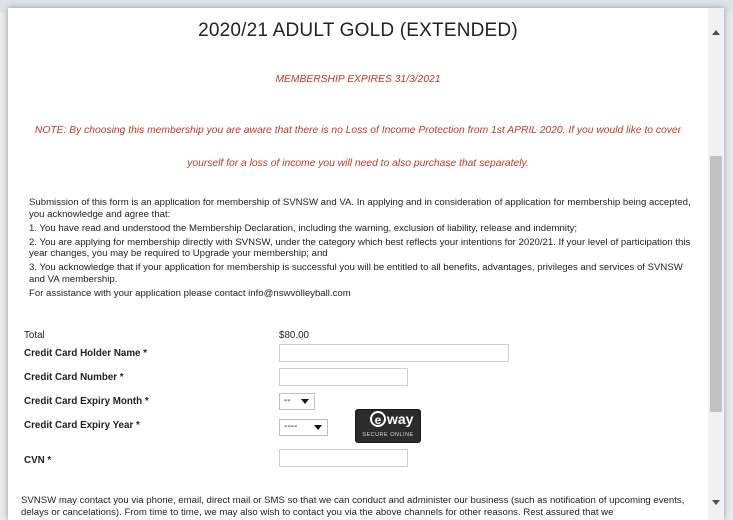  What do you see at coordinates (86, 401) in the screenshot?
I see `expiry-month-label: Credit Card Expiry Month *` at bounding box center [86, 401].